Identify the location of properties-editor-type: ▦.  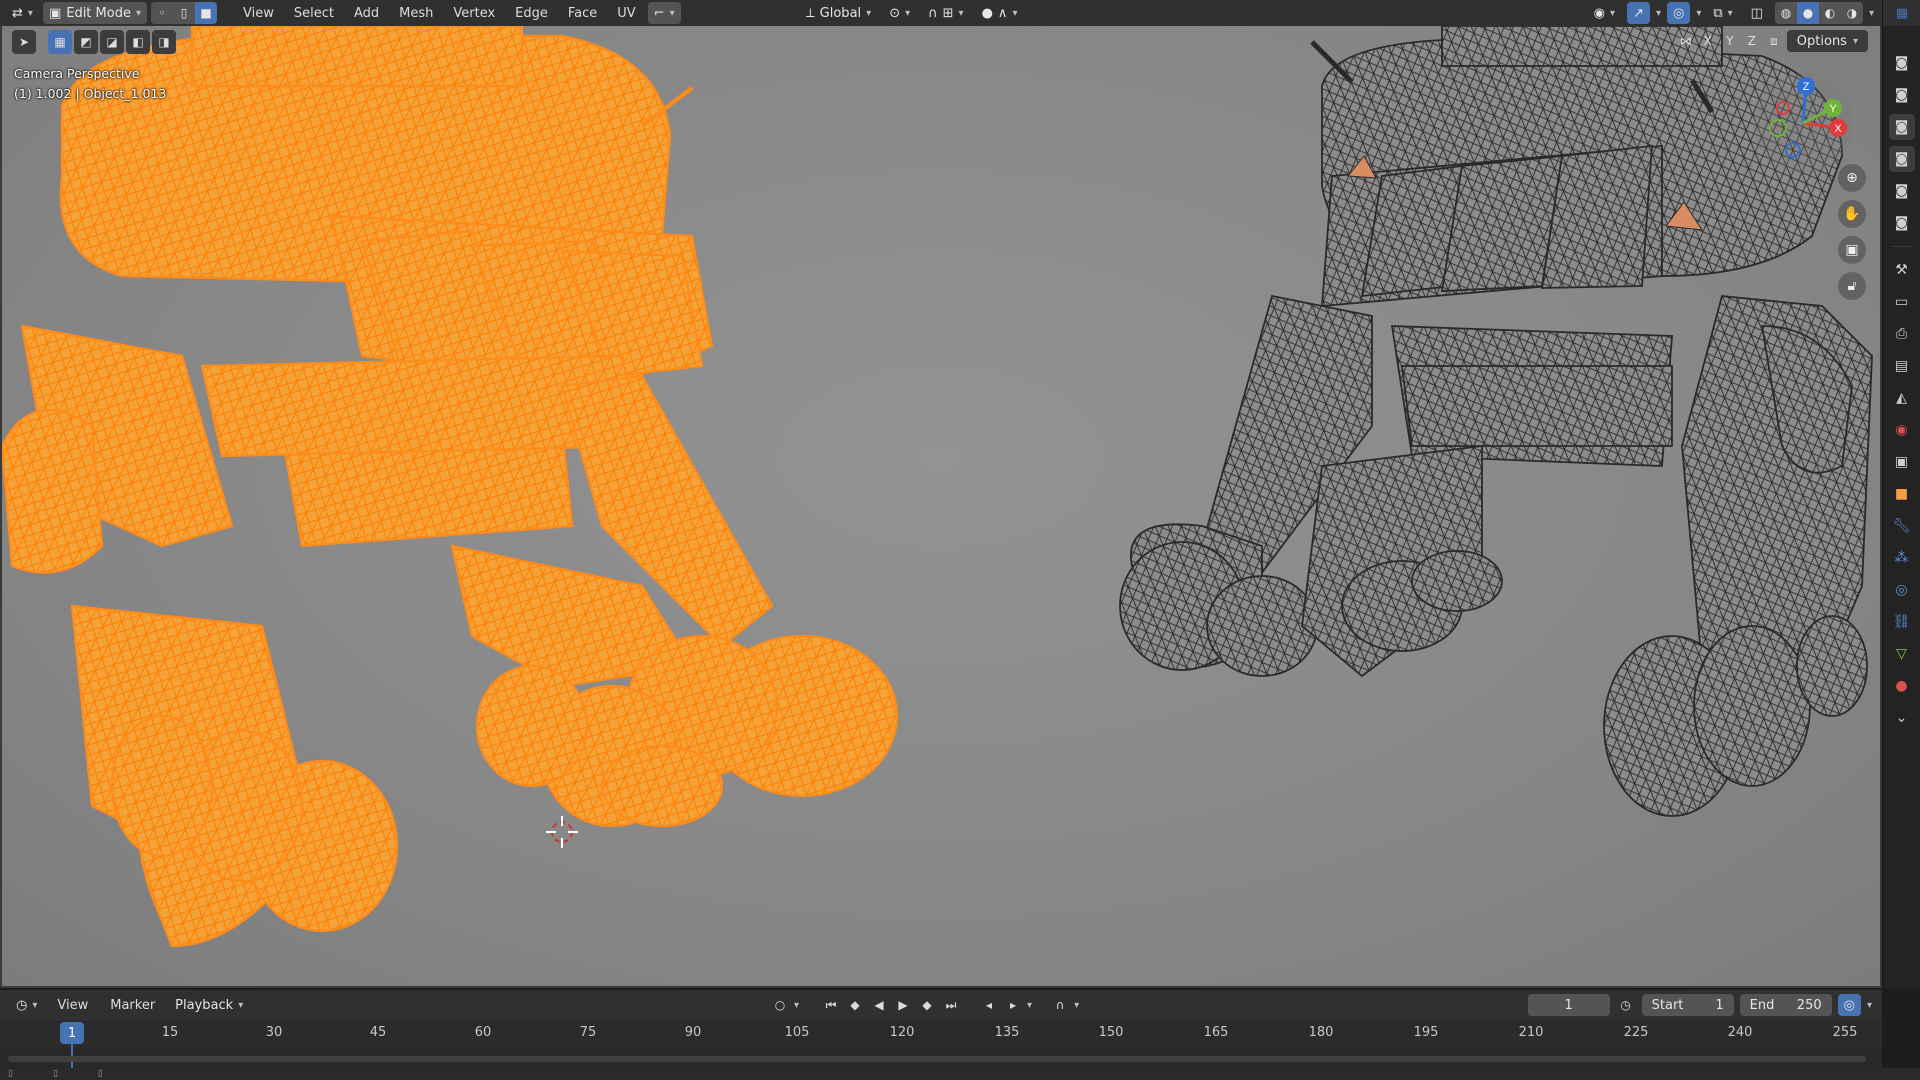
(1901, 13).